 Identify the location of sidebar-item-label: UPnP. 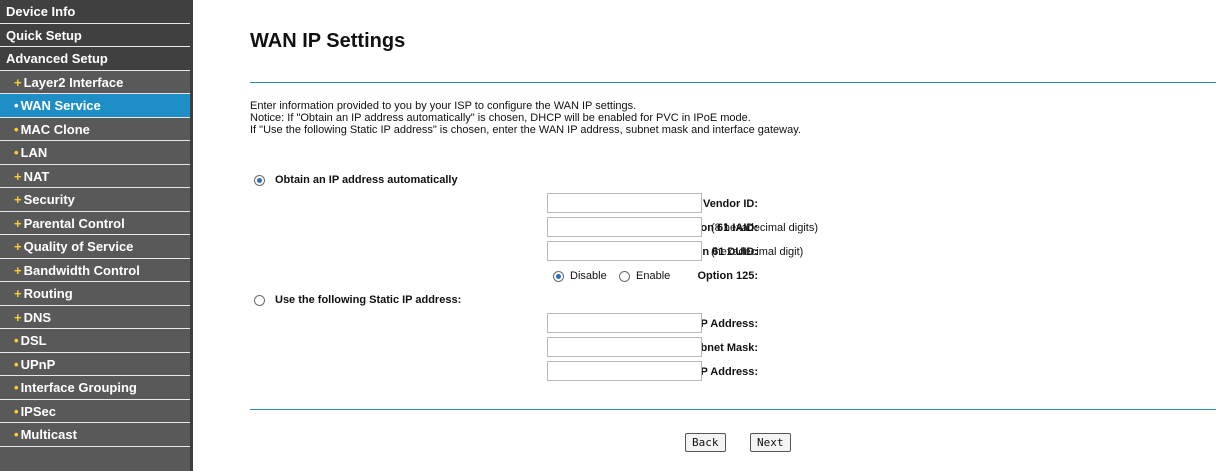
(38, 364).